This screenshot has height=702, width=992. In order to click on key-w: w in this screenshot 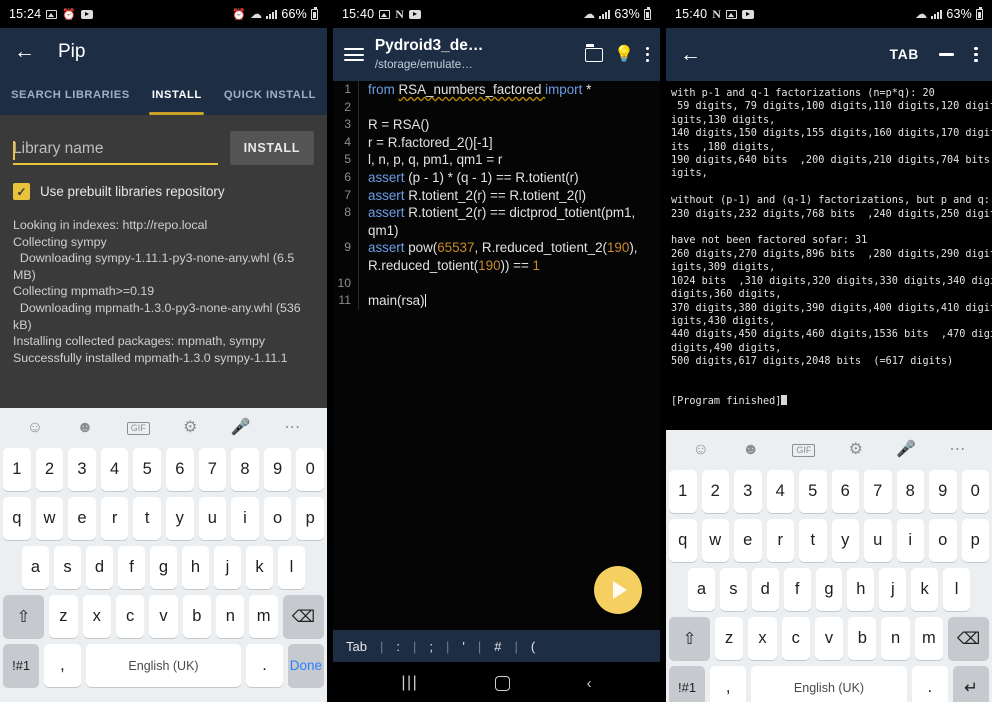, I will do `click(715, 540)`.